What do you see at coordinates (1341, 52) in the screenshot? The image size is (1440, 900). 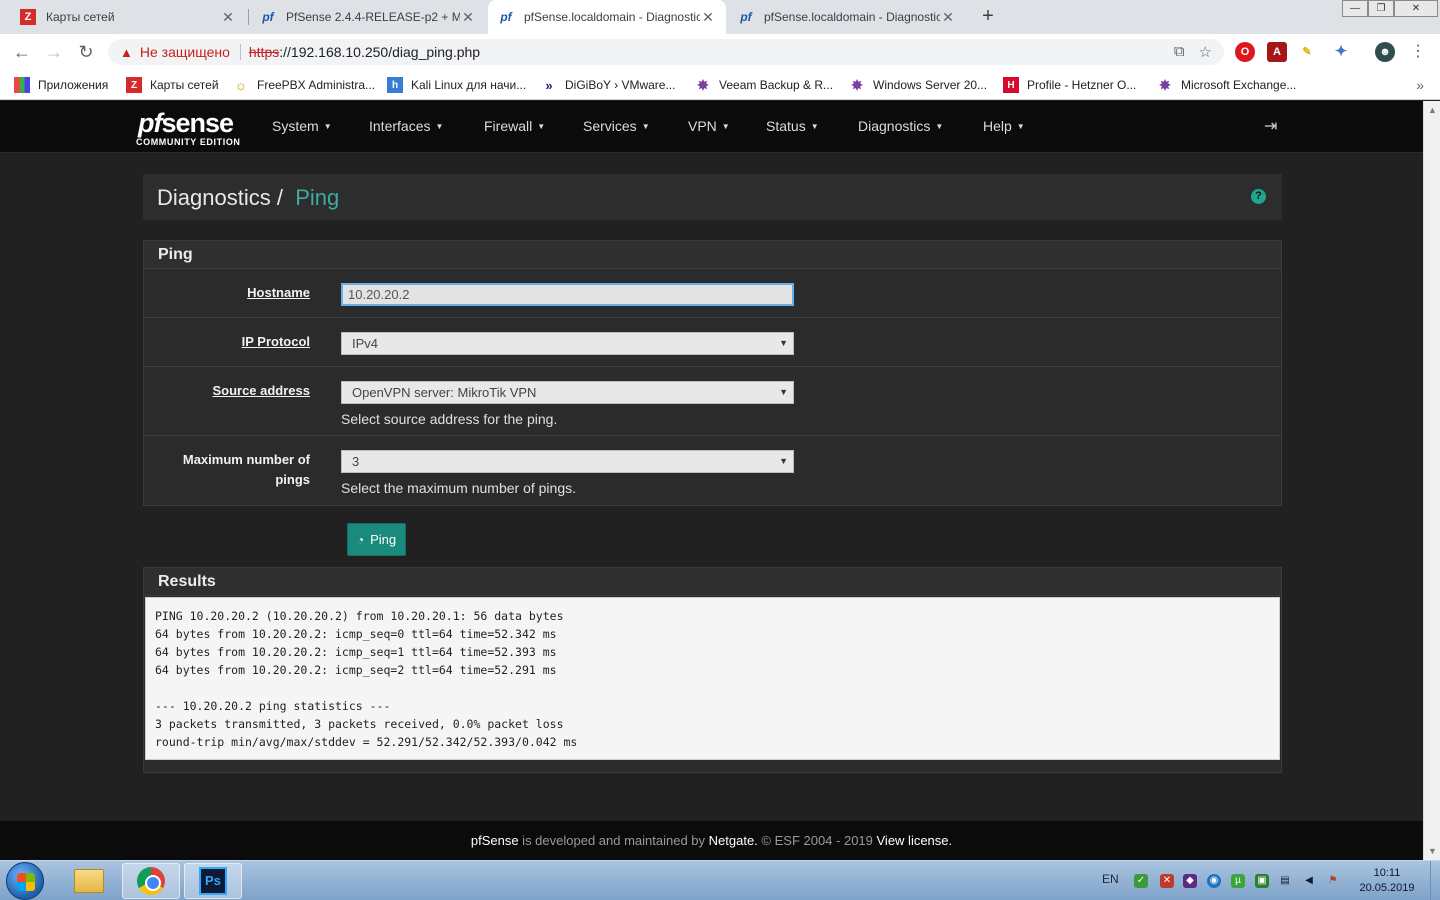 I see `vpn-extension-icon: ✦` at bounding box center [1341, 52].